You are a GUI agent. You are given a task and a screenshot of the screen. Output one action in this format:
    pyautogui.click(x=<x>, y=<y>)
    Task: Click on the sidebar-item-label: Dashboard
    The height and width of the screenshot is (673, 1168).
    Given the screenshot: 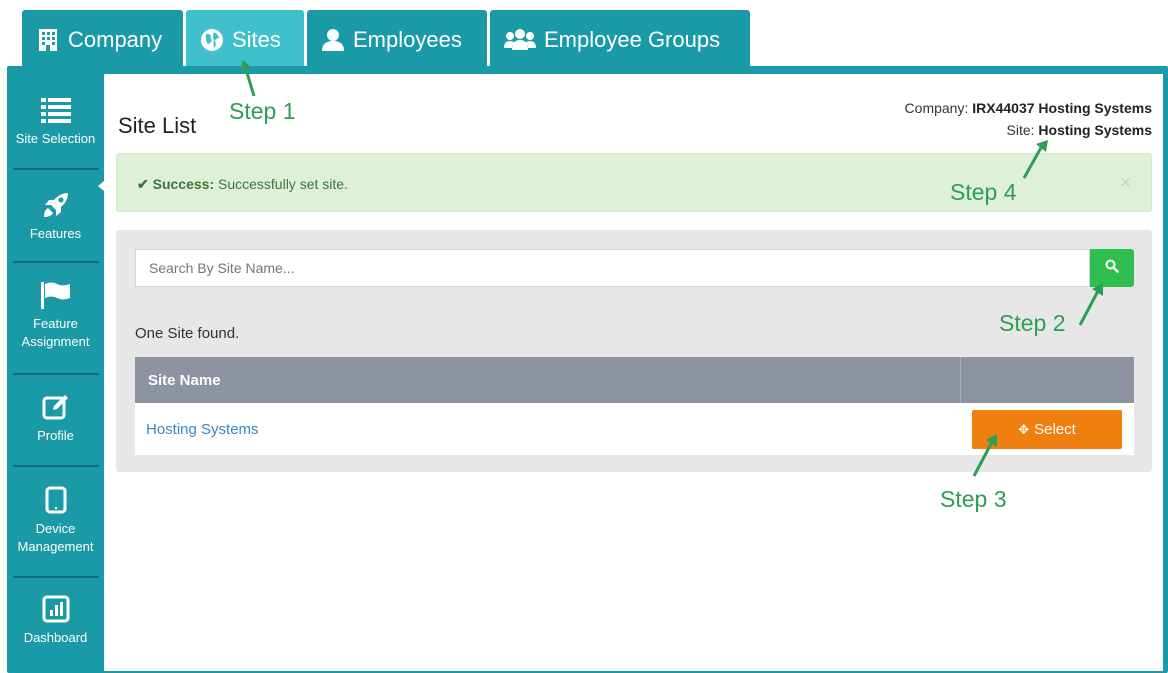 What is the action you would take?
    pyautogui.click(x=55, y=637)
    